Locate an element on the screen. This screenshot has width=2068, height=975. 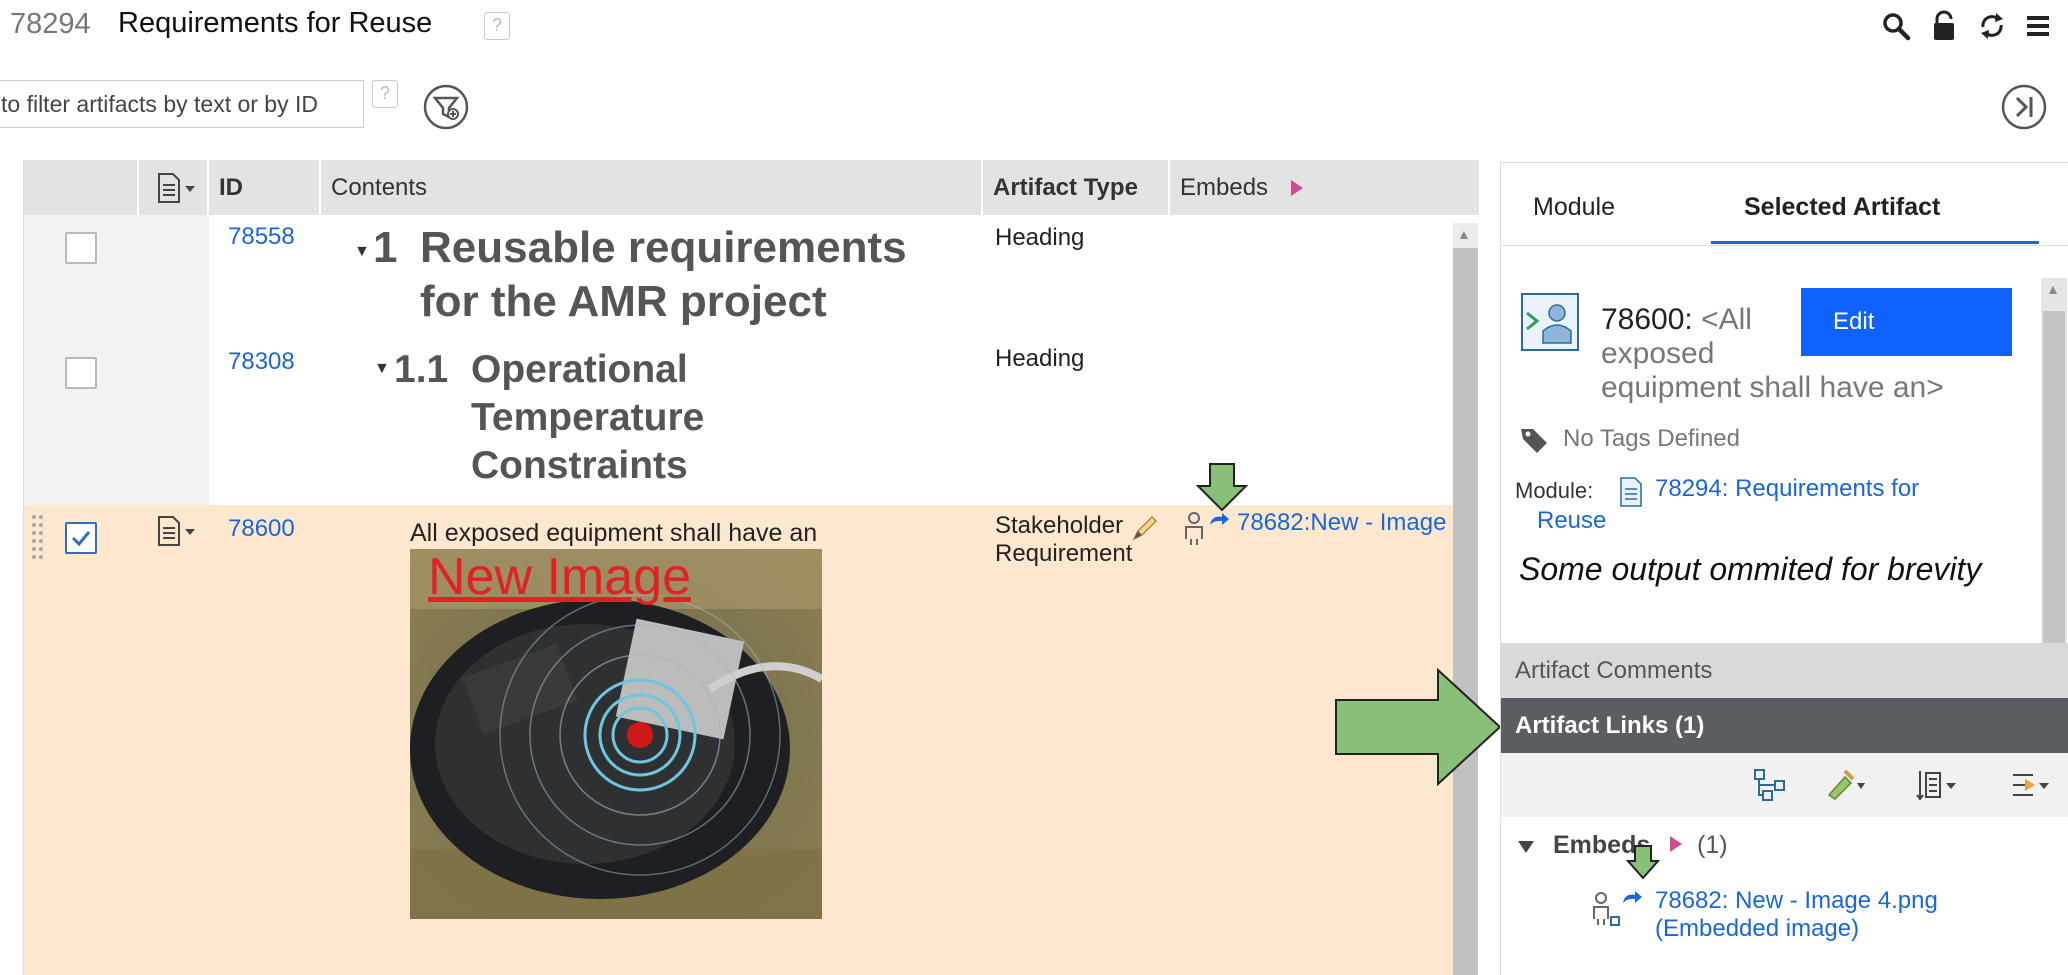
module-label: Module: is located at coordinates (1554, 490).